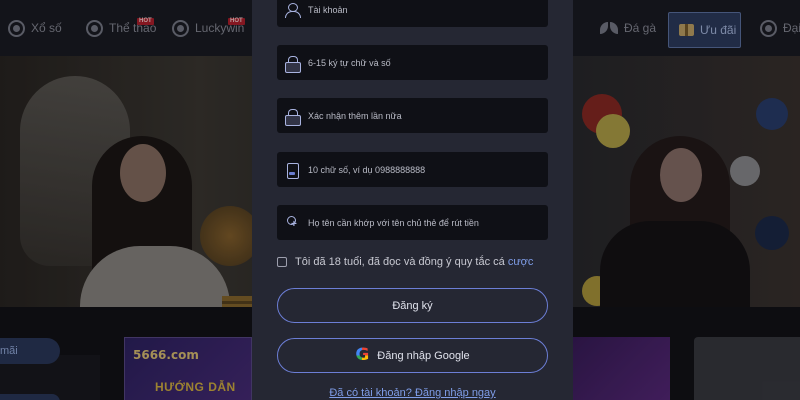  Describe the element at coordinates (230, 236) in the screenshot. I see `casino-chip-image` at that location.